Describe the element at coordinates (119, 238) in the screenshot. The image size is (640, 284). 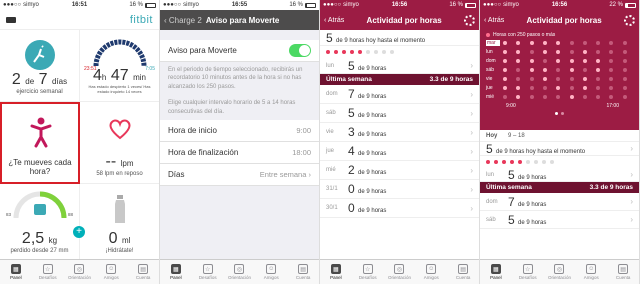
I see `water-value: 0 ml` at that location.